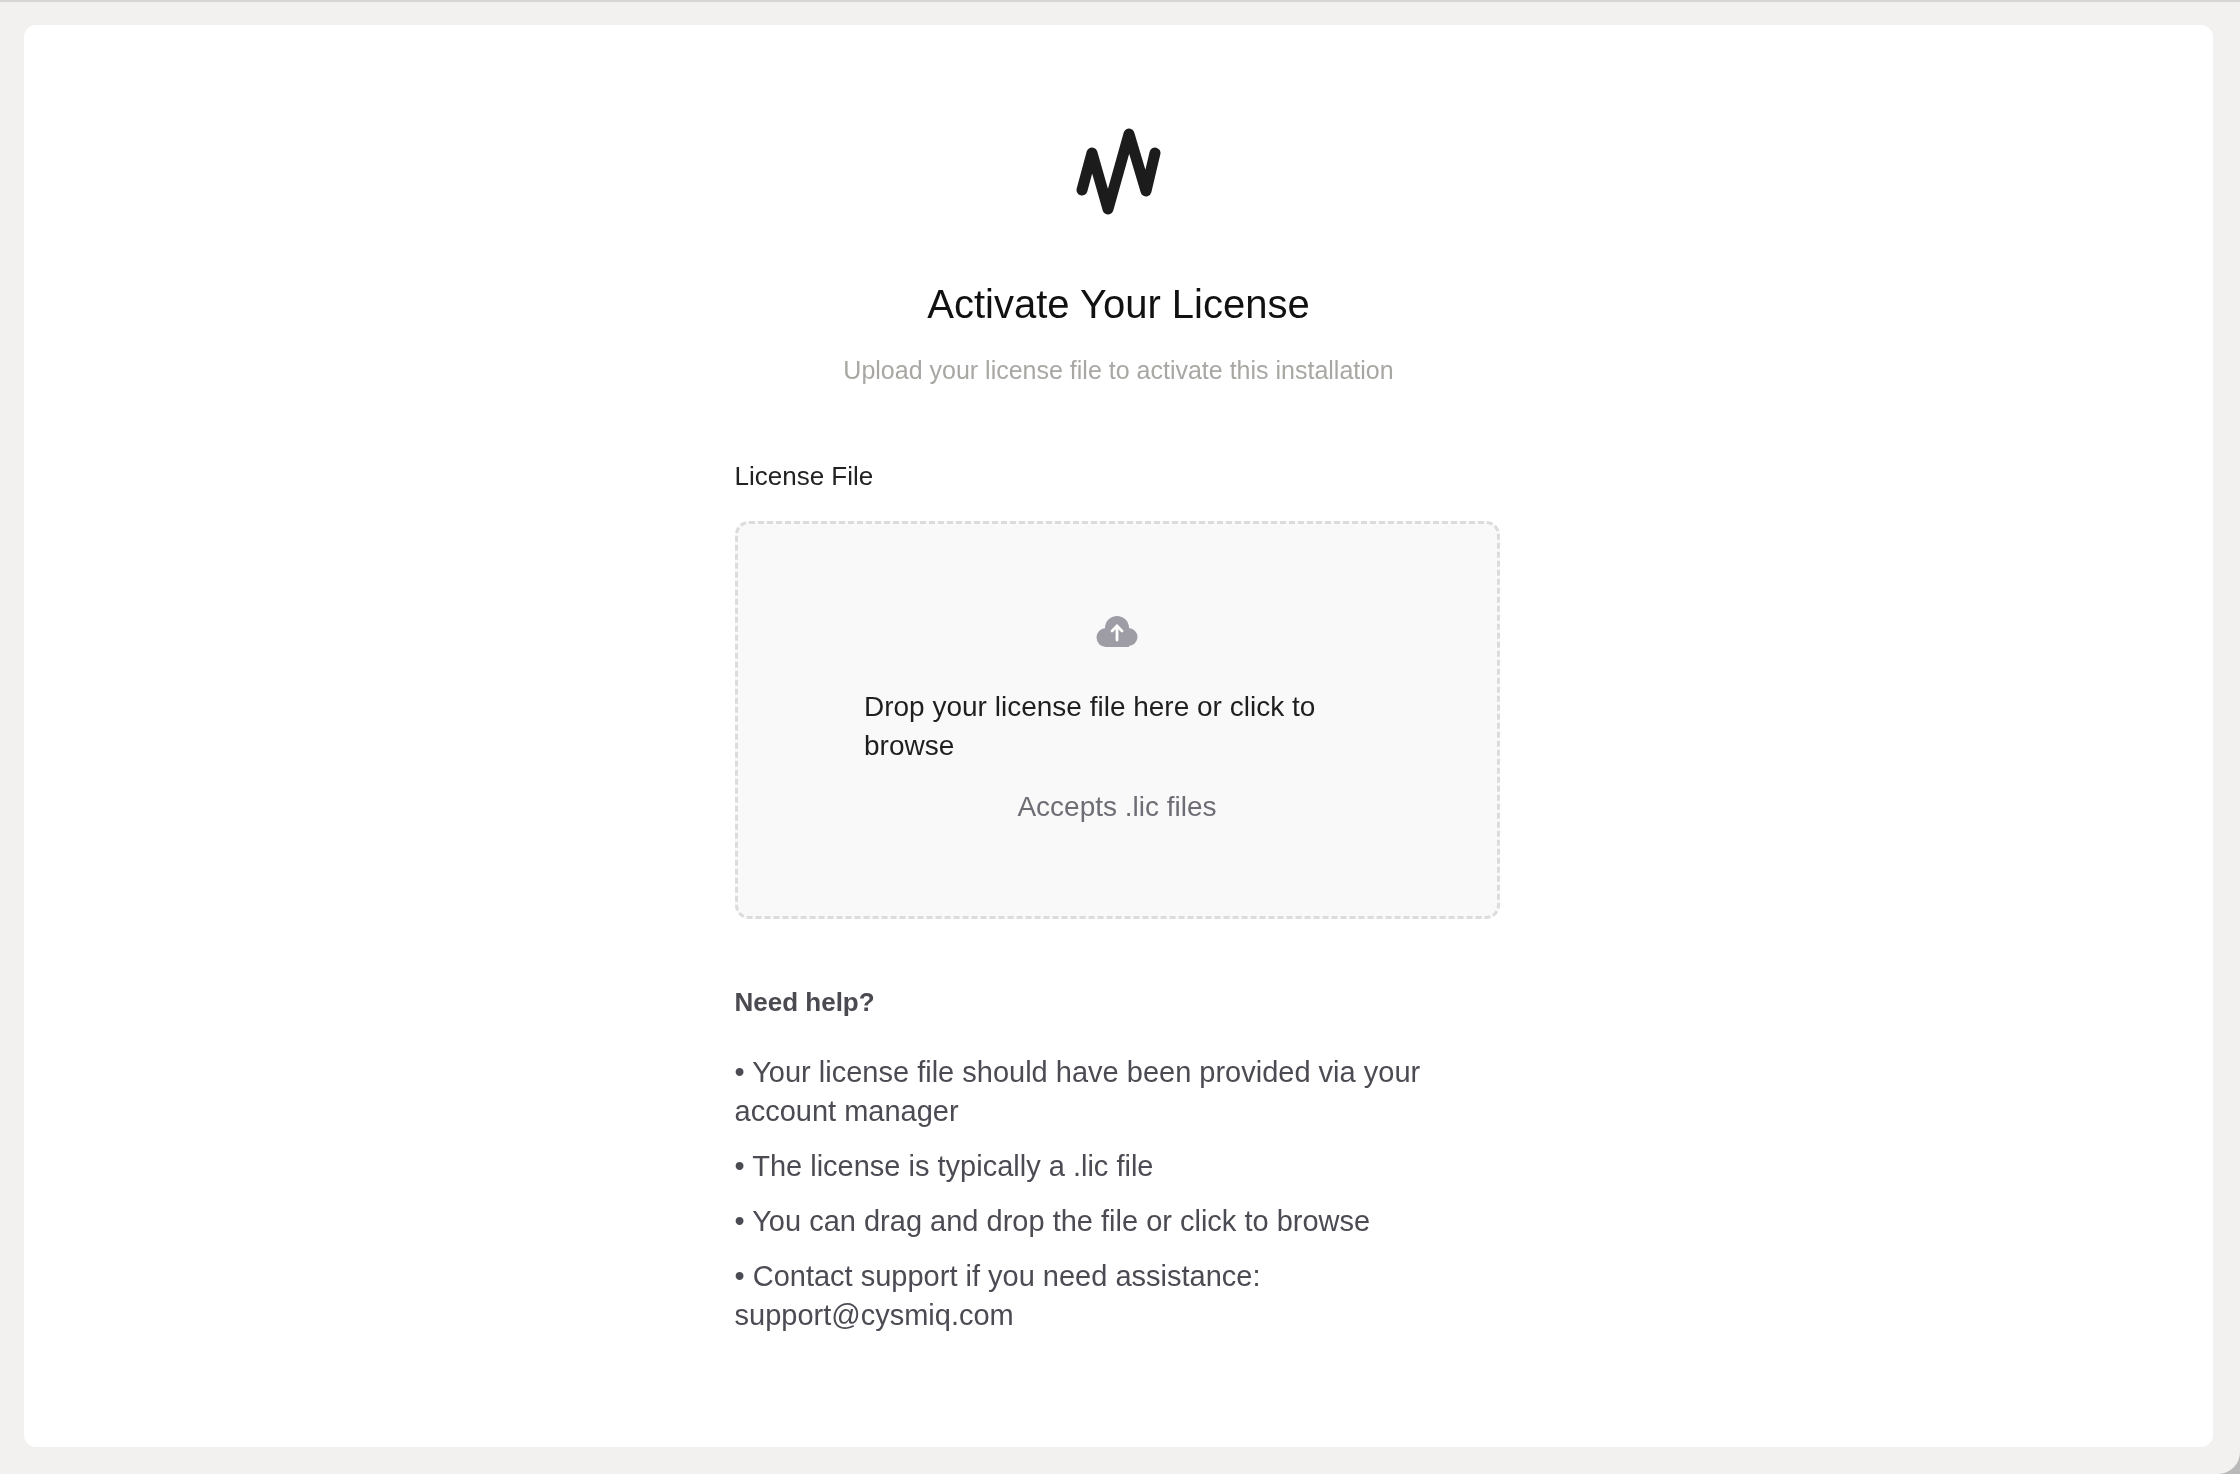 This screenshot has height=1474, width=2240. I want to click on help-heading: Need help?, so click(805, 1002).